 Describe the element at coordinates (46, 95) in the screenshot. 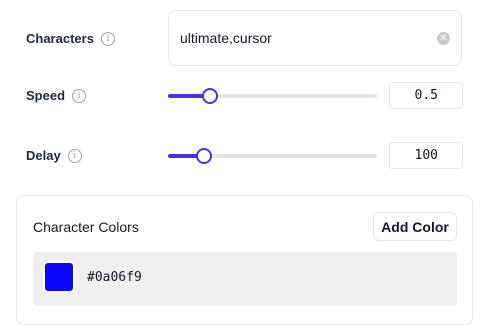

I see `speed-label: Speed` at that location.